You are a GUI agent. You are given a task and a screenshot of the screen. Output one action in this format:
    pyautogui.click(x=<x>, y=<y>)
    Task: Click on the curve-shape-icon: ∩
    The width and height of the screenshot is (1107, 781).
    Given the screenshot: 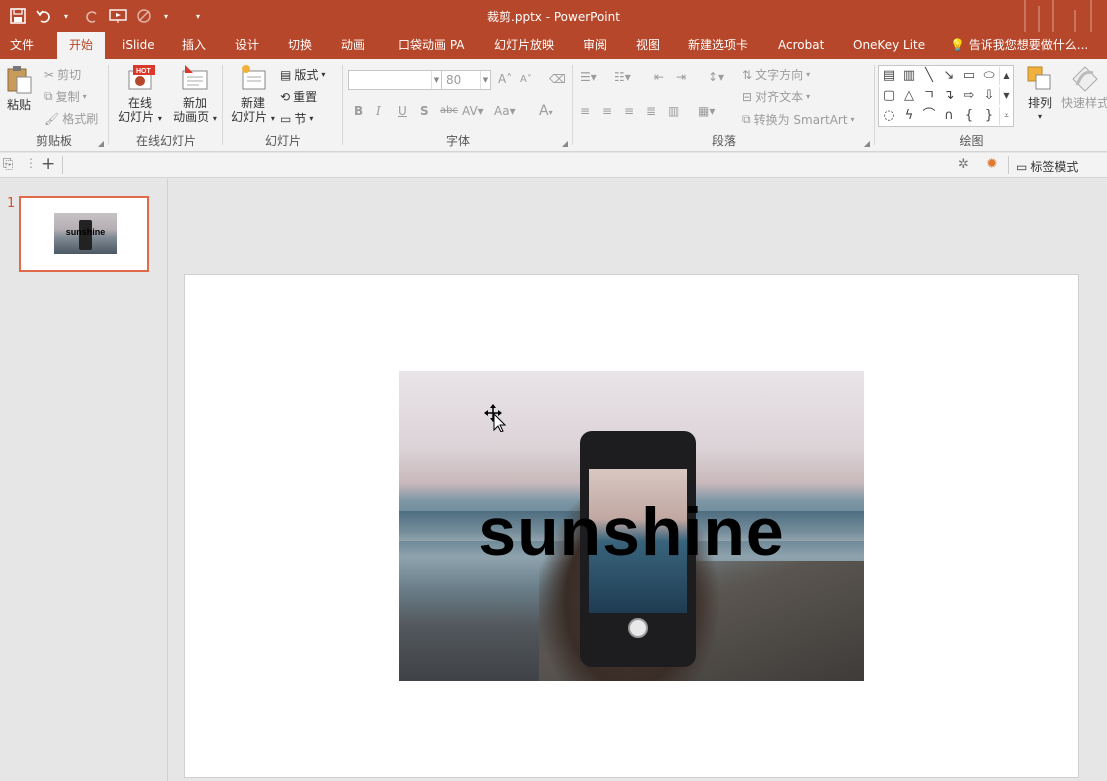 What is the action you would take?
    pyautogui.click(x=949, y=116)
    